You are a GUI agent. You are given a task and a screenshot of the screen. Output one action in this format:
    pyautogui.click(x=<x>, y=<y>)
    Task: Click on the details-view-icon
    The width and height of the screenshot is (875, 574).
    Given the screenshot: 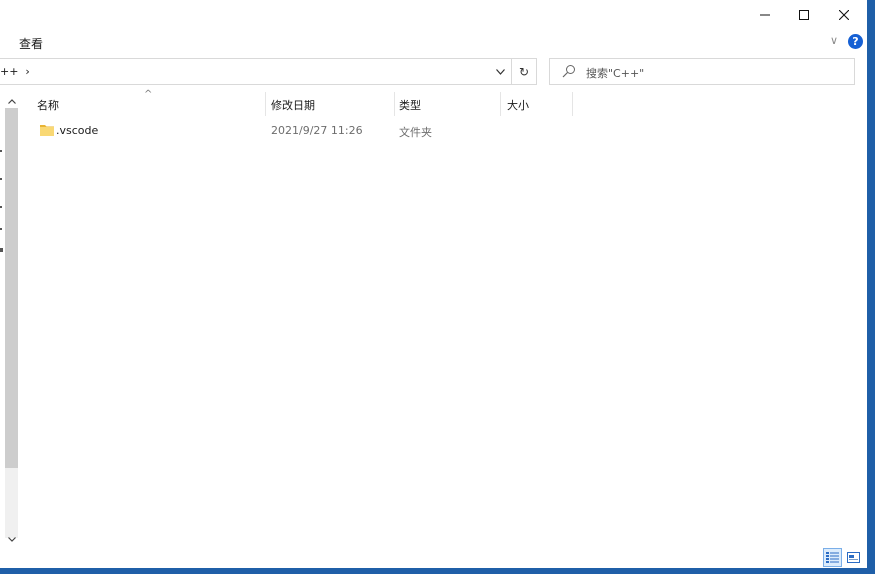 What is the action you would take?
    pyautogui.click(x=832, y=557)
    